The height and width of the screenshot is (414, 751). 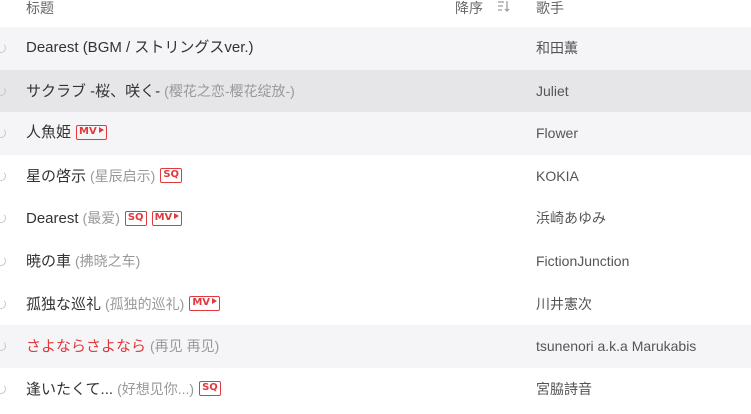 I want to click on track-title: Dearest, so click(x=52, y=219).